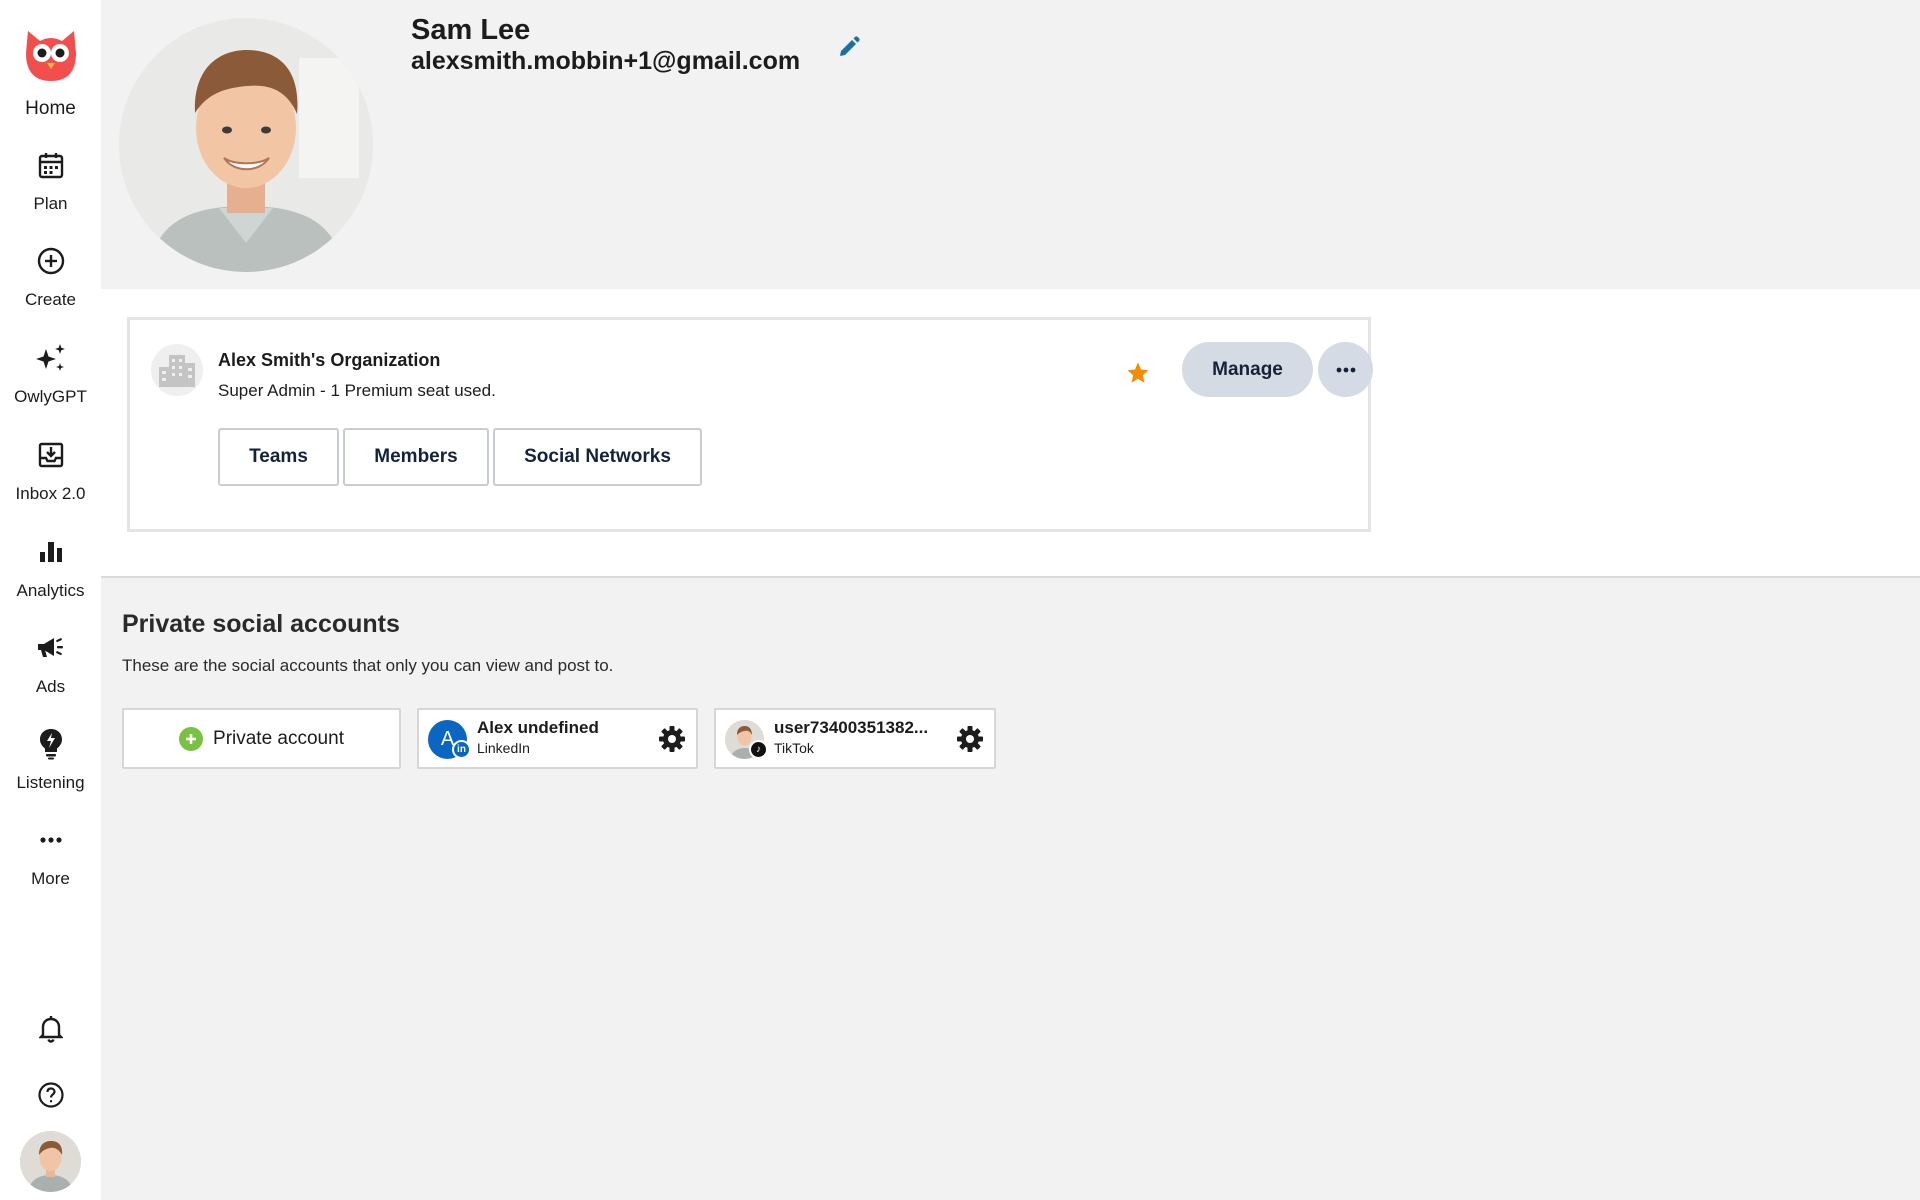 The image size is (1920, 1200). I want to click on megaphone-icon, so click(51, 648).